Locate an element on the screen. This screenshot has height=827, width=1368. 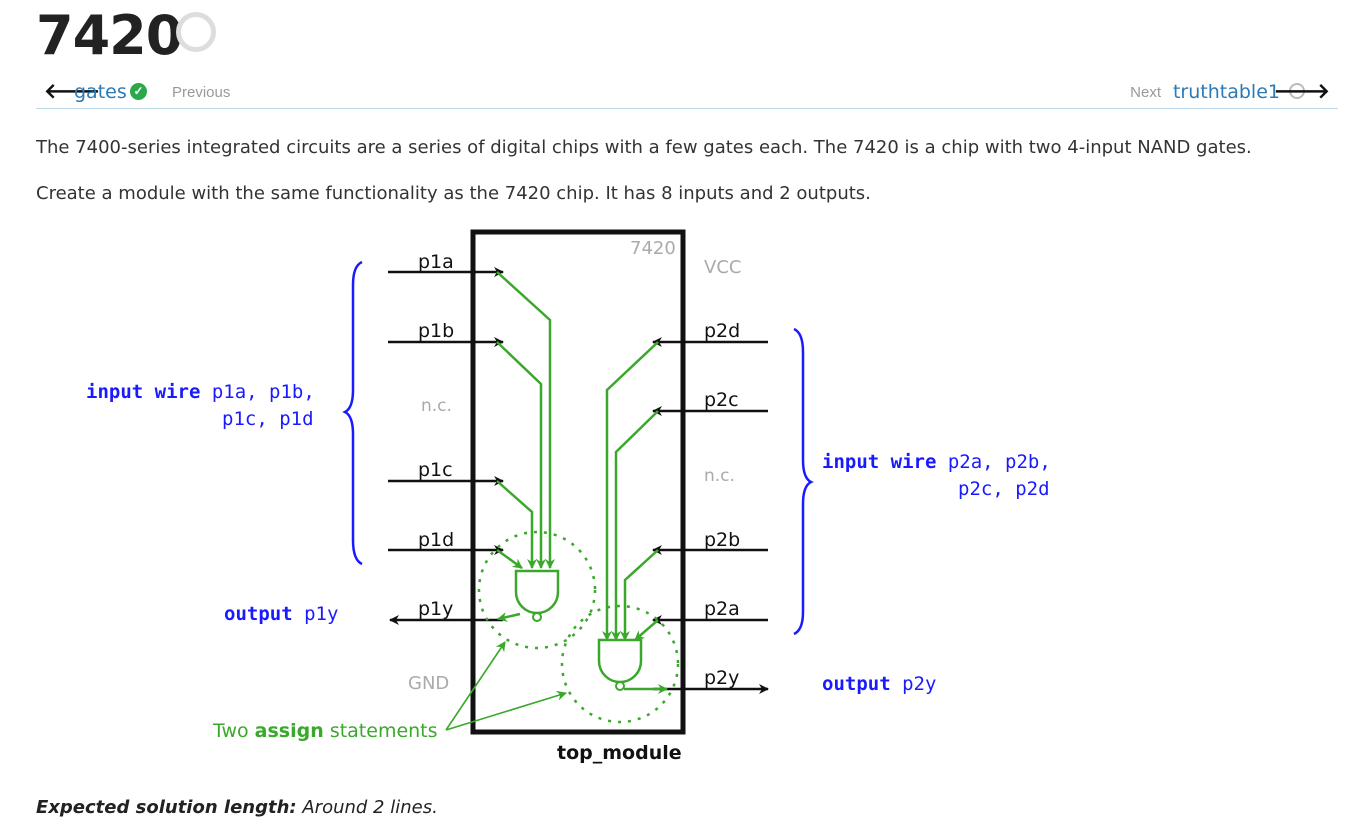
right-input-brace is located at coordinates (803, 481).